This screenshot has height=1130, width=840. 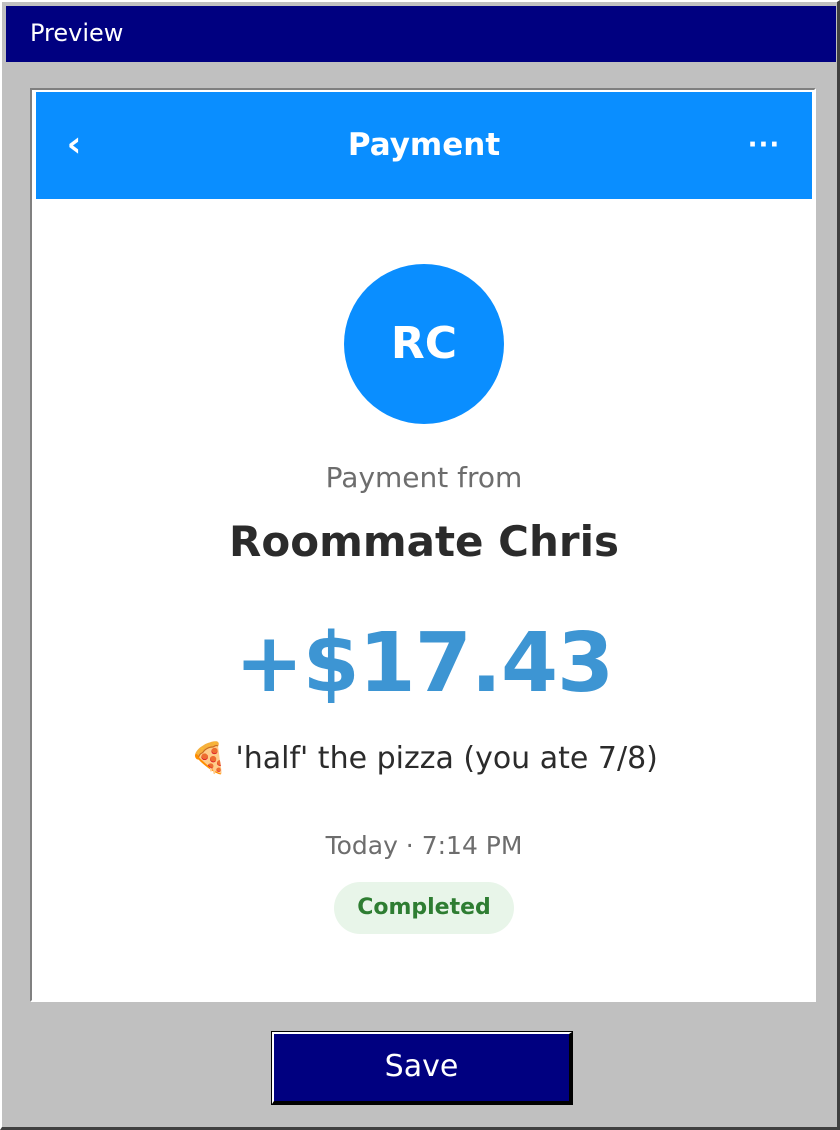 I want to click on pizza-icon: 🍕, so click(x=209, y=758).